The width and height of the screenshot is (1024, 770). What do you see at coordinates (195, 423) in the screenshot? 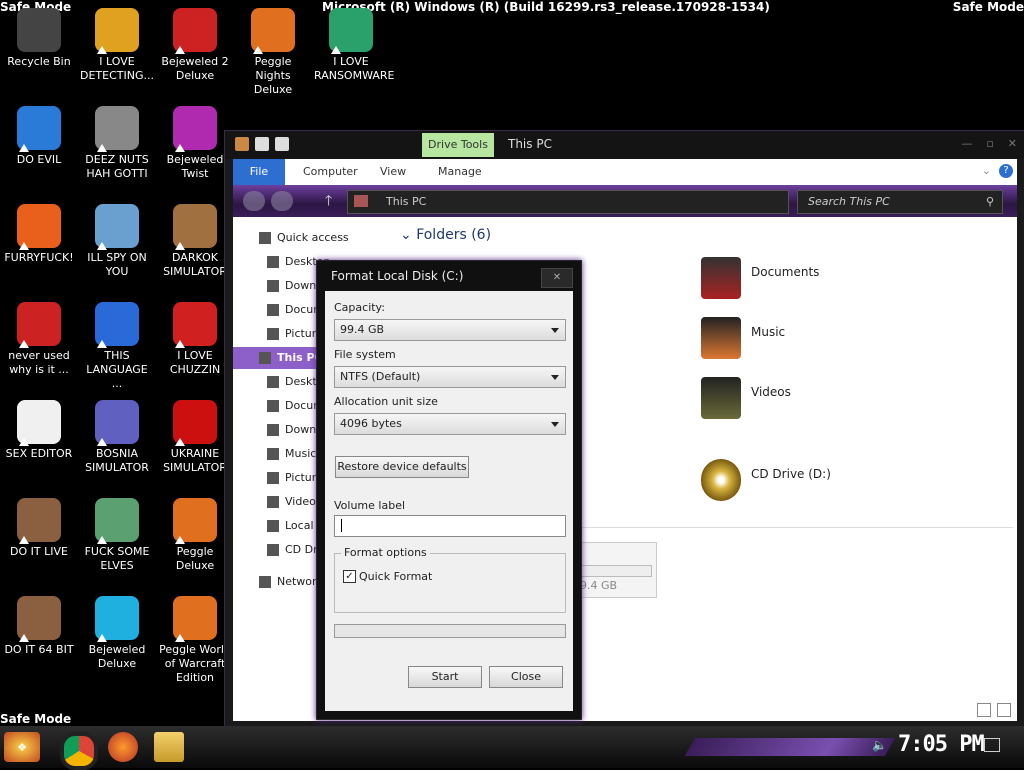
I see `radiation-icon` at bounding box center [195, 423].